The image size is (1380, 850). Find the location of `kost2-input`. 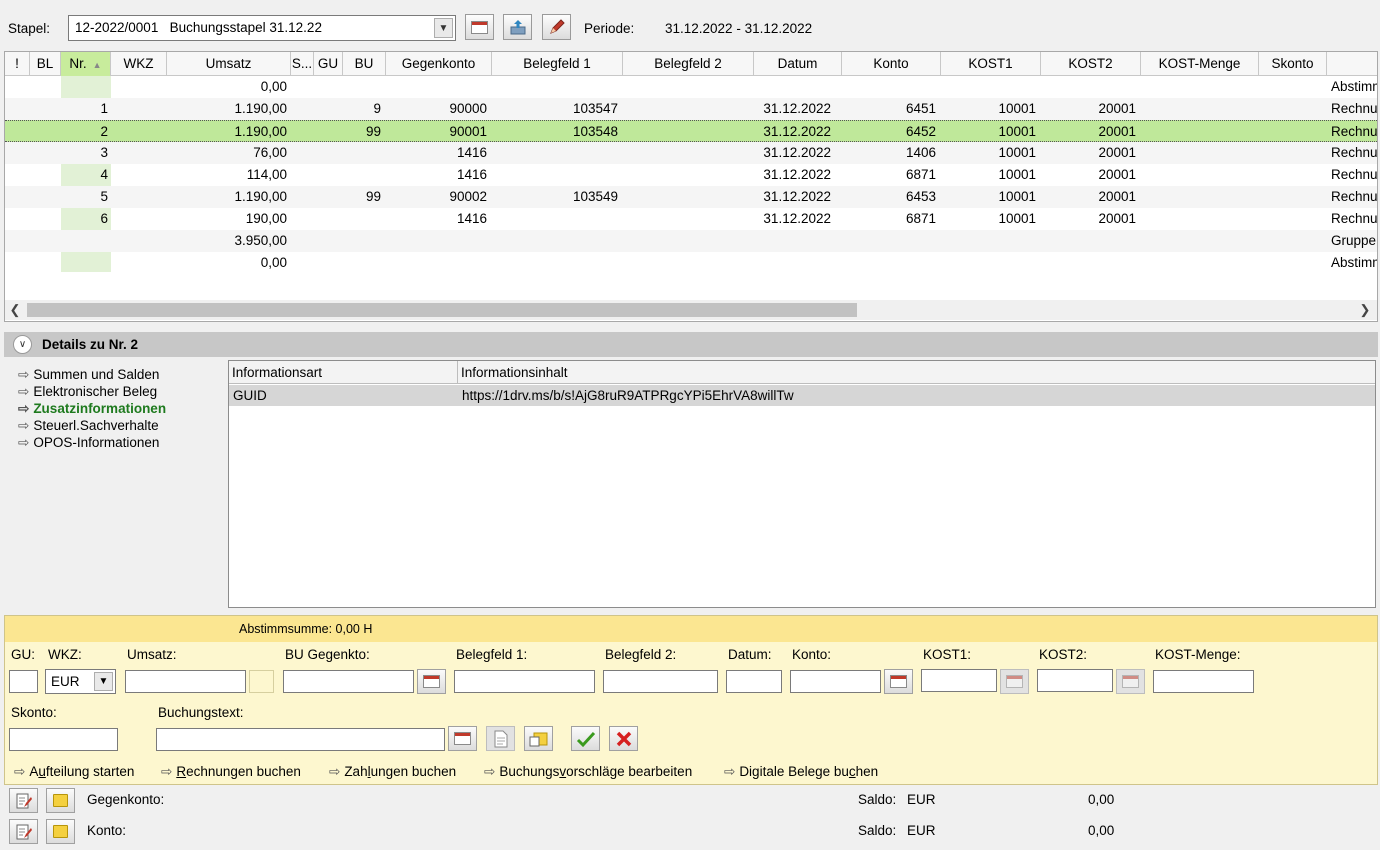

kost2-input is located at coordinates (1075, 680).